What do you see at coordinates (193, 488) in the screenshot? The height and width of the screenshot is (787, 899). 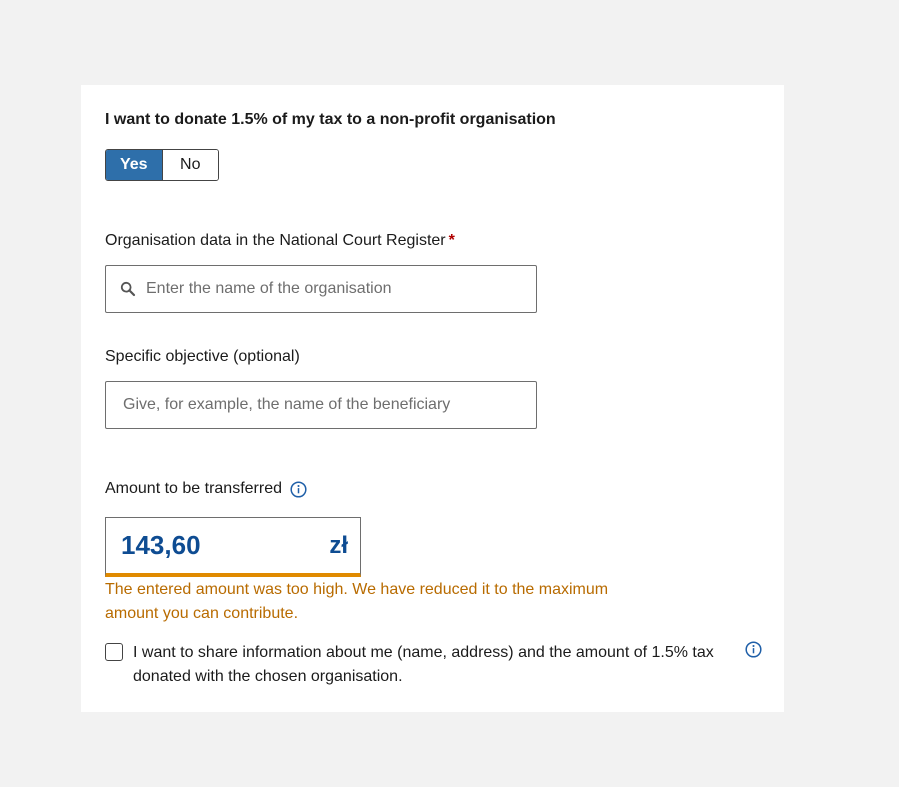 I see `amount-label: Amount to be transferred` at bounding box center [193, 488].